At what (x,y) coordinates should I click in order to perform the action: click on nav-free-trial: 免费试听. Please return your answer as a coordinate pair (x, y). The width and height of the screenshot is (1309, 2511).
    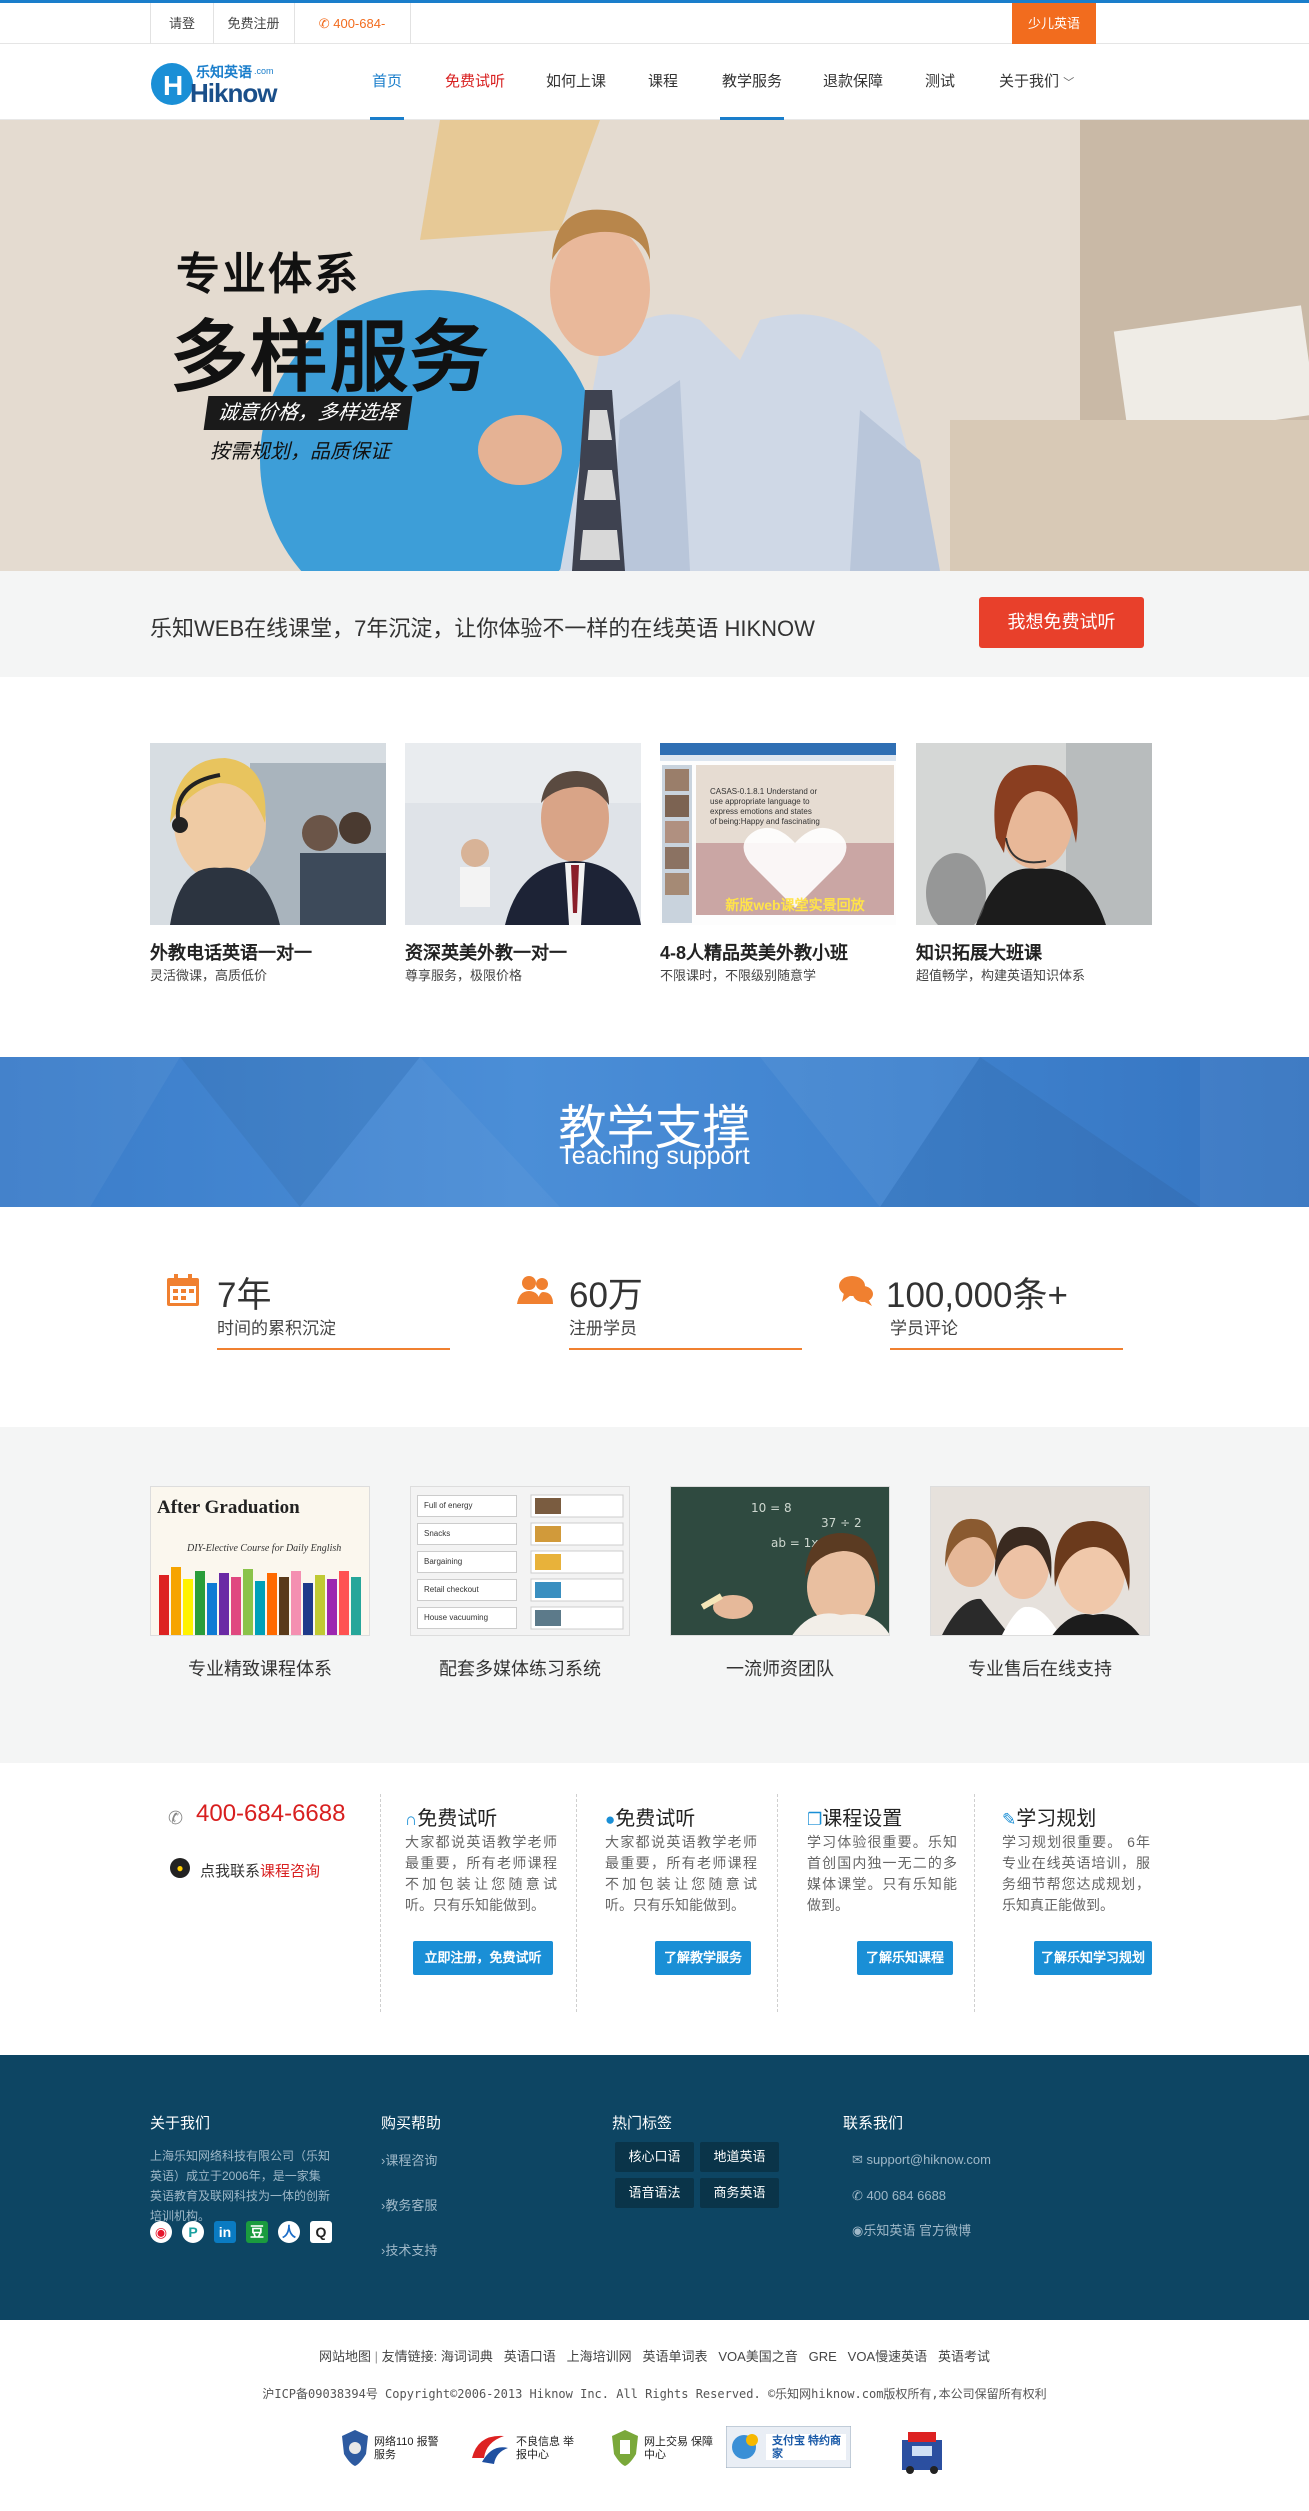
    Looking at the image, I should click on (475, 82).